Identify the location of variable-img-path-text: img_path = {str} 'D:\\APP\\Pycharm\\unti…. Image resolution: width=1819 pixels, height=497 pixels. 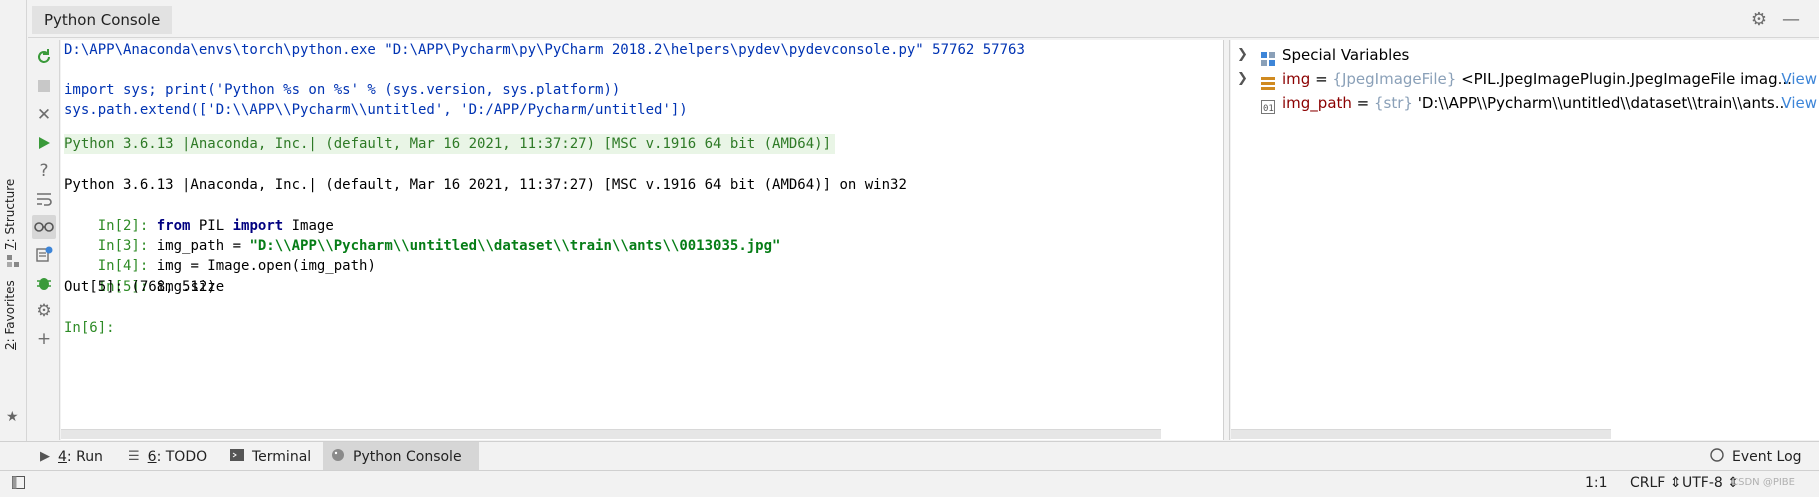
(1535, 103).